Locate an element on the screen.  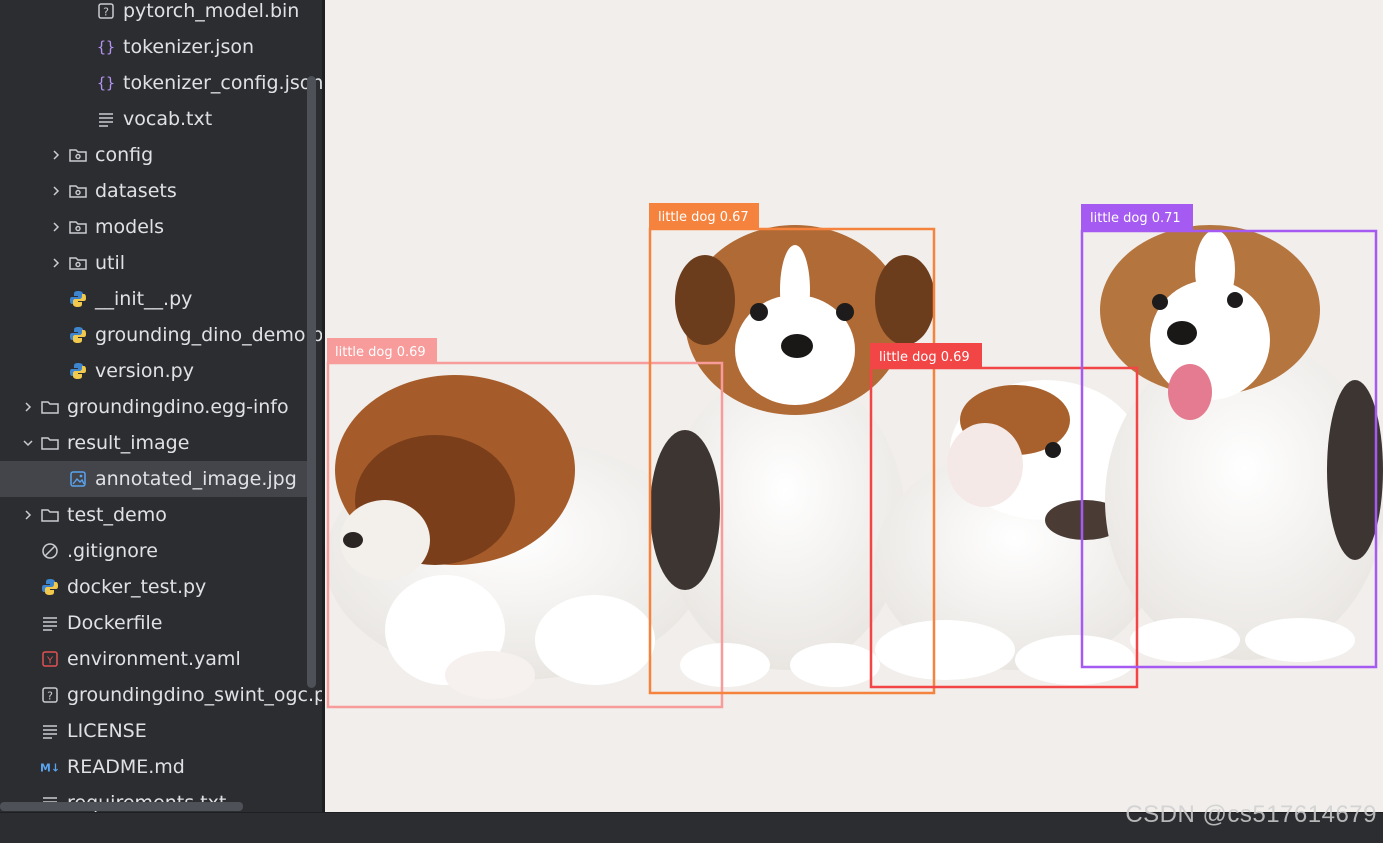
tree-item-label: tokenizer.json is located at coordinates (189, 47).